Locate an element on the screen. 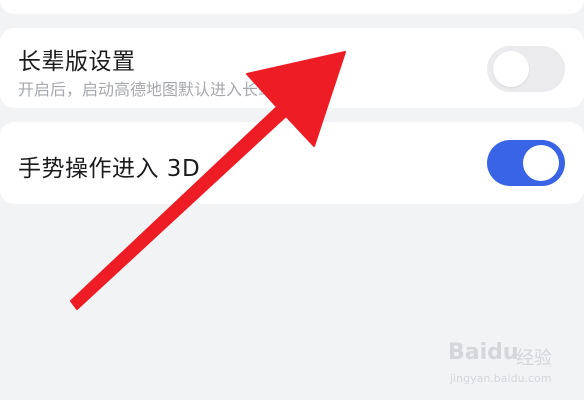  senior-mode-title: 长辈版设置 is located at coordinates (77, 62).